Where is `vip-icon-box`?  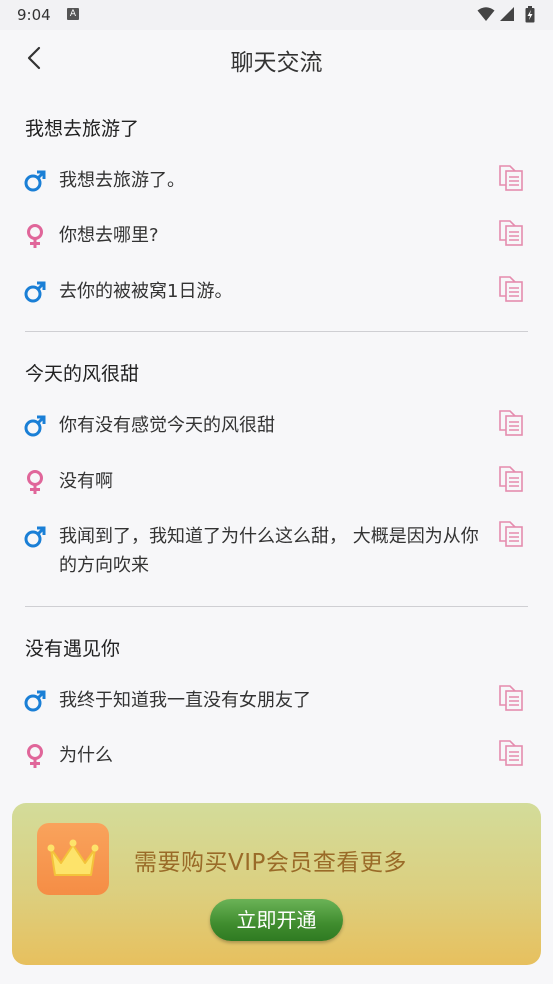 vip-icon-box is located at coordinates (73, 859).